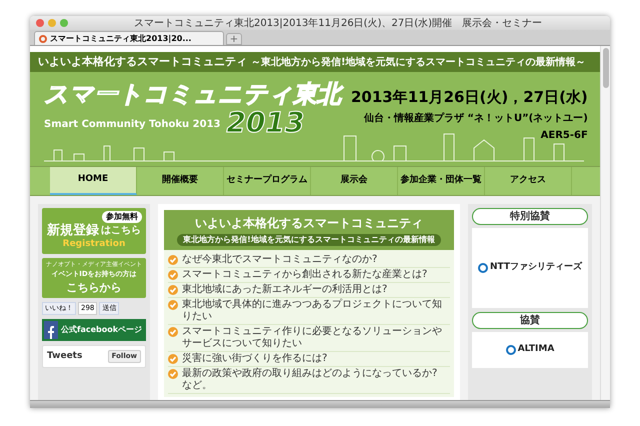 This screenshot has height=426, width=640. I want to click on nav-tab: アクセス, so click(528, 181).